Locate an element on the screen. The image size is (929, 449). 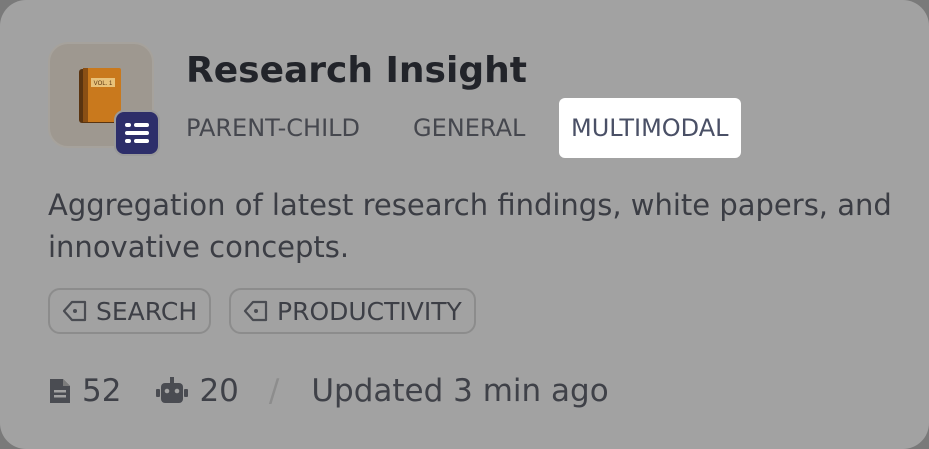
tag-label: SEARCH is located at coordinates (147, 311).